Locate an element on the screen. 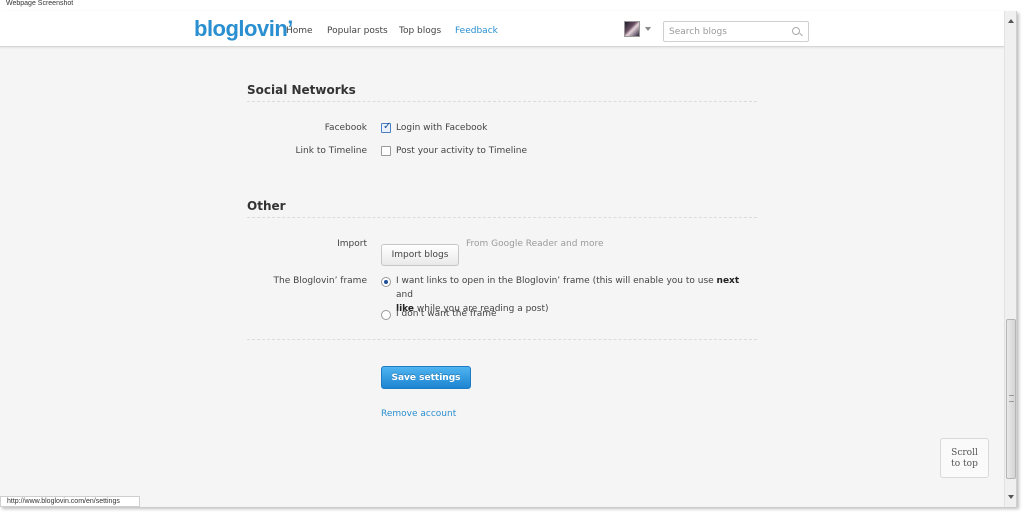 This screenshot has height=515, width=1024. search-icon is located at coordinates (796, 31).